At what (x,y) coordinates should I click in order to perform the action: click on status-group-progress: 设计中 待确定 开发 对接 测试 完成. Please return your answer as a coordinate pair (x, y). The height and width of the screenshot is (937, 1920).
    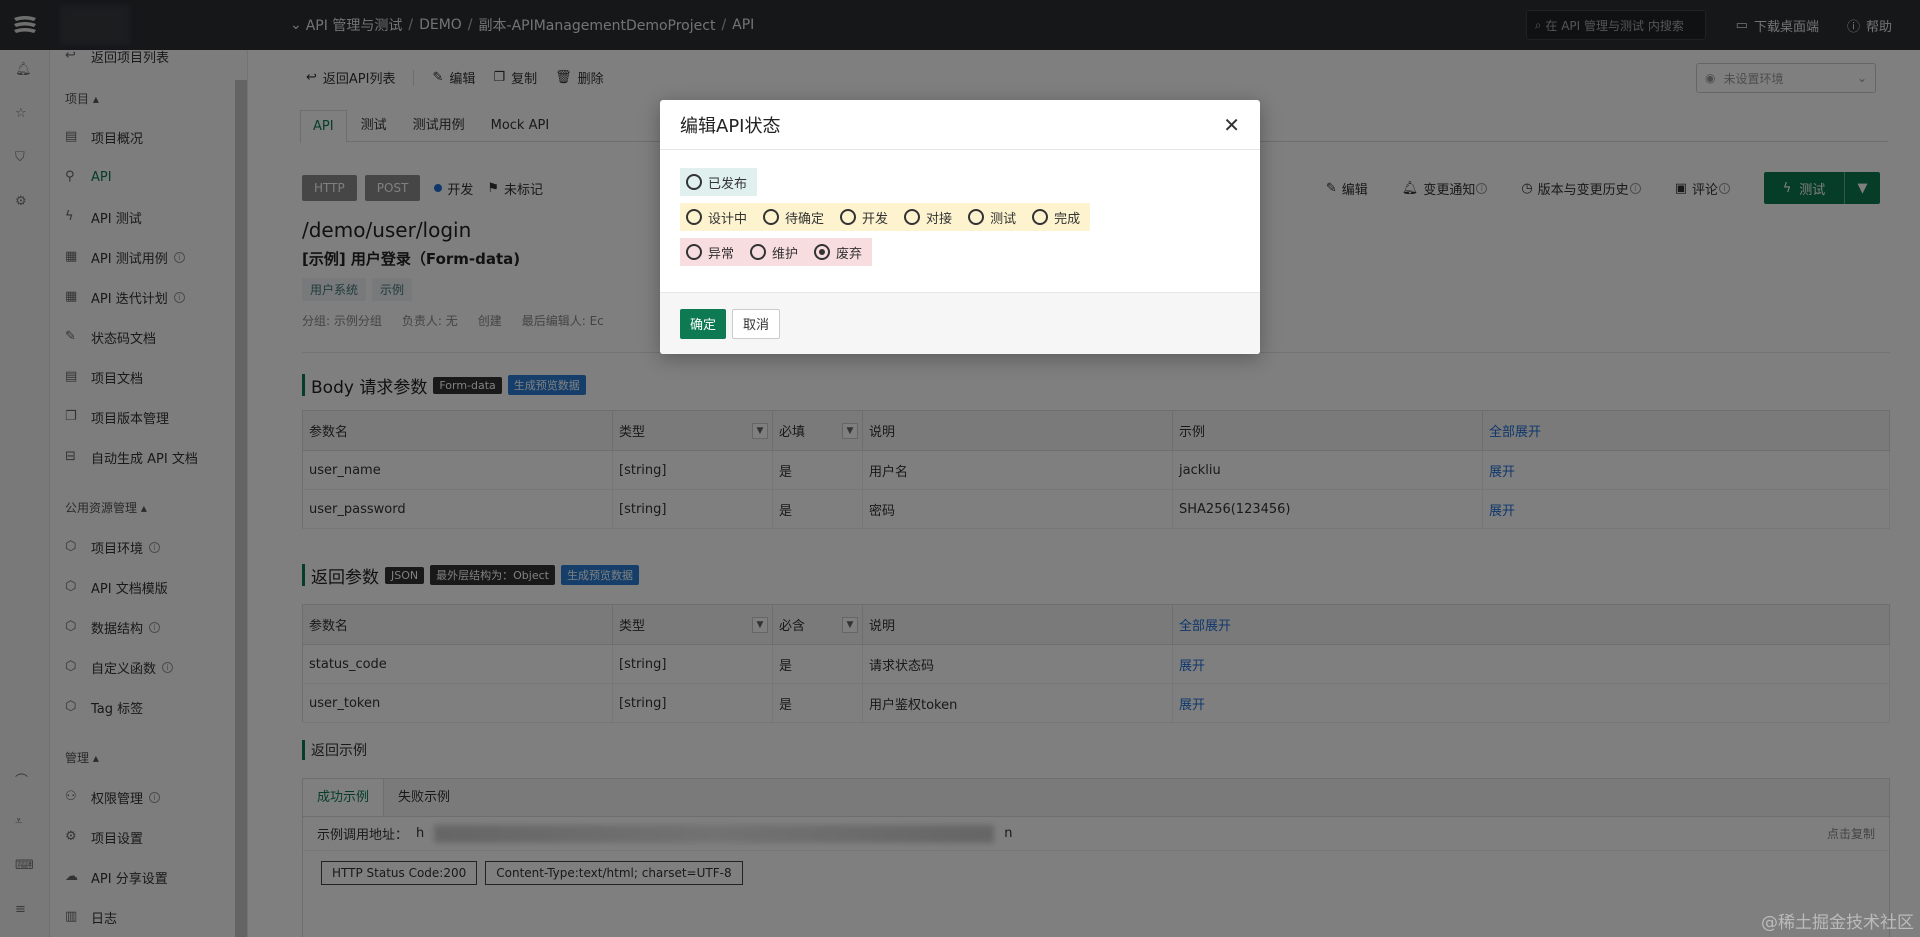
    Looking at the image, I should click on (885, 217).